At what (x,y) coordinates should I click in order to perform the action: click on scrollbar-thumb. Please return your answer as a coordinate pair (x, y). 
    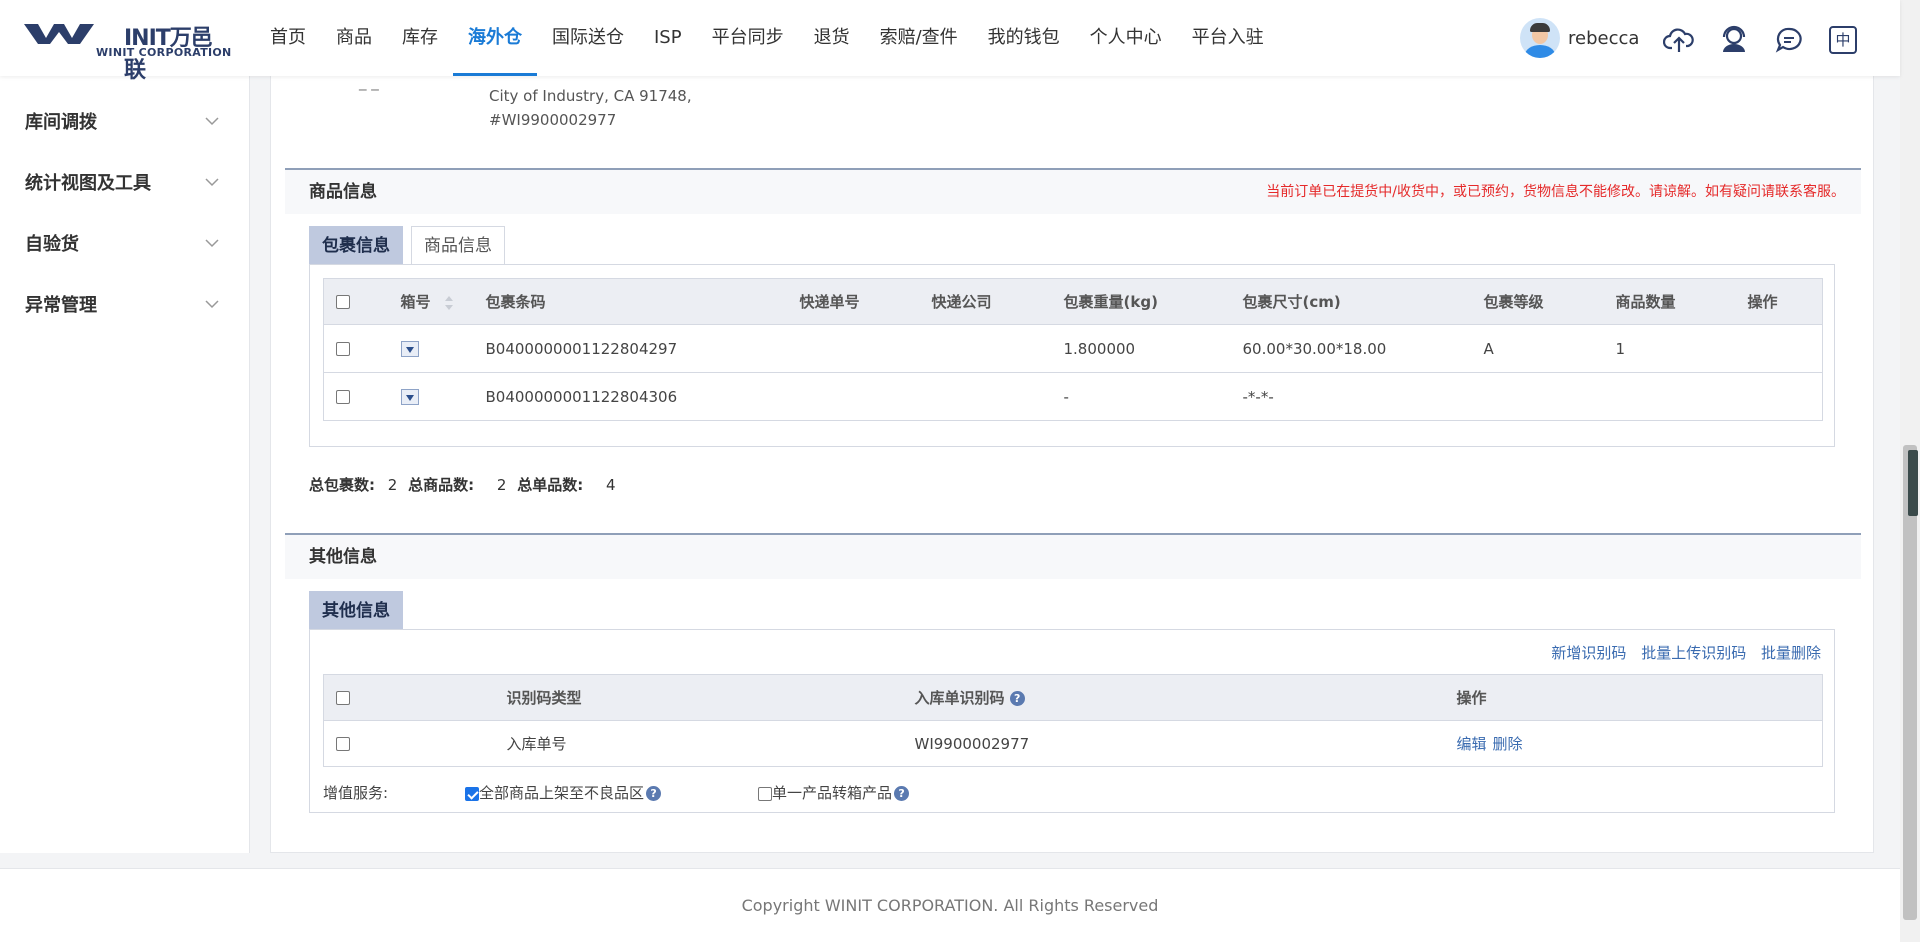
    Looking at the image, I should click on (1910, 682).